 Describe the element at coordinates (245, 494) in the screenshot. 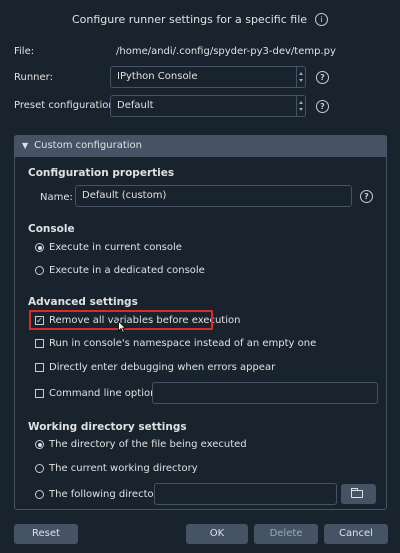

I see `directory-input` at that location.